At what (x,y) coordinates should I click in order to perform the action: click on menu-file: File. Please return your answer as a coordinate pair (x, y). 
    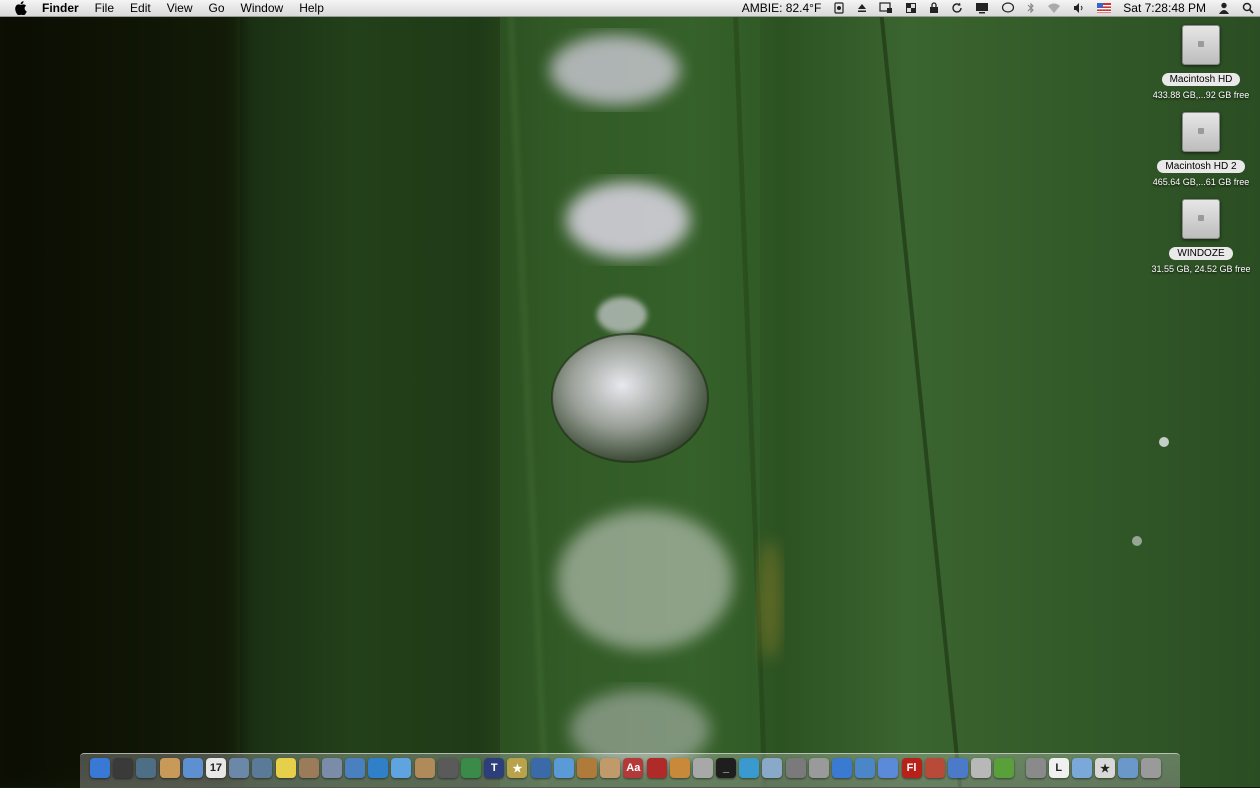
    Looking at the image, I should click on (104, 8).